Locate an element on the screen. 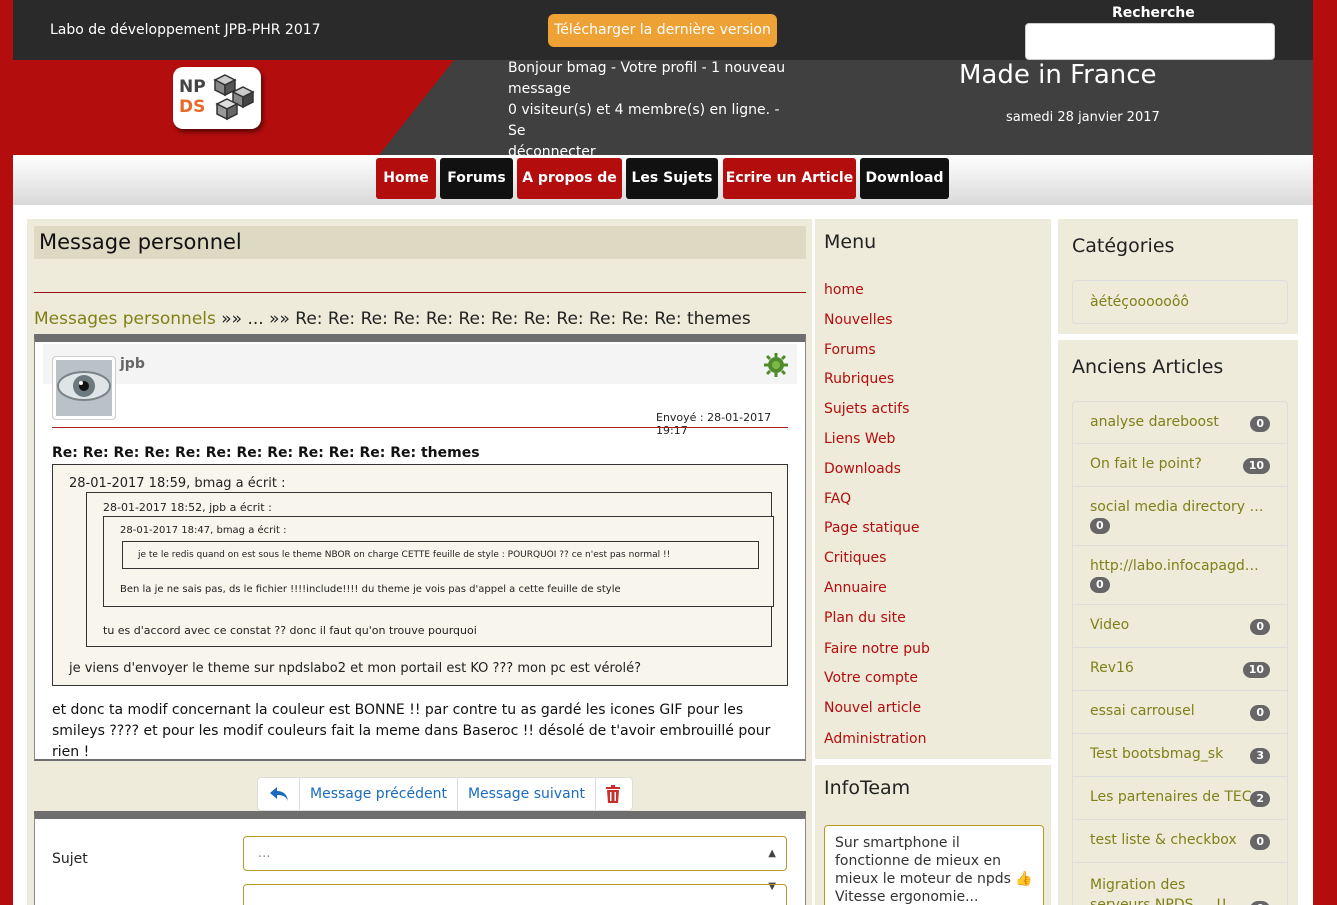  nav-home: Home is located at coordinates (406, 178).